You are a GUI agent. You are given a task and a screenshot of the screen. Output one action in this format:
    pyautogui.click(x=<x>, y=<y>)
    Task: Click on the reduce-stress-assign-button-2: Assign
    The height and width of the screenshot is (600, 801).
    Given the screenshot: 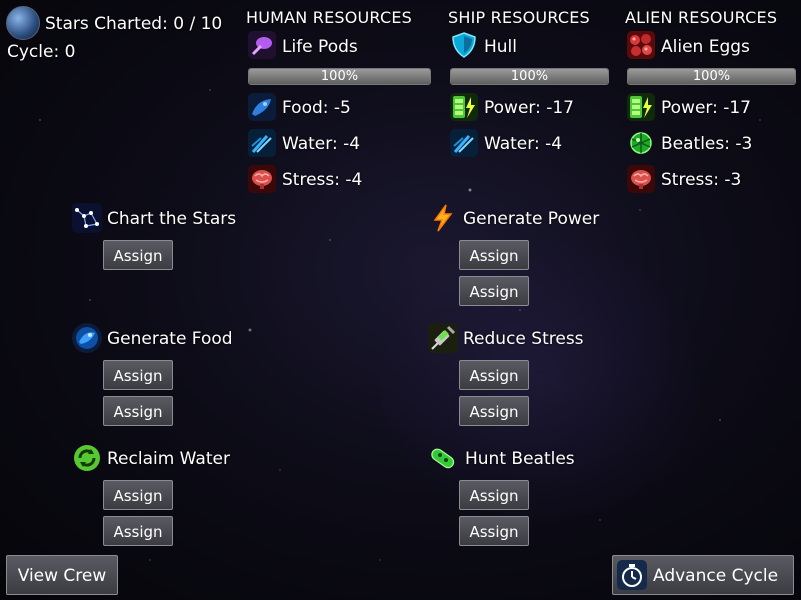 What is the action you would take?
    pyautogui.click(x=494, y=411)
    